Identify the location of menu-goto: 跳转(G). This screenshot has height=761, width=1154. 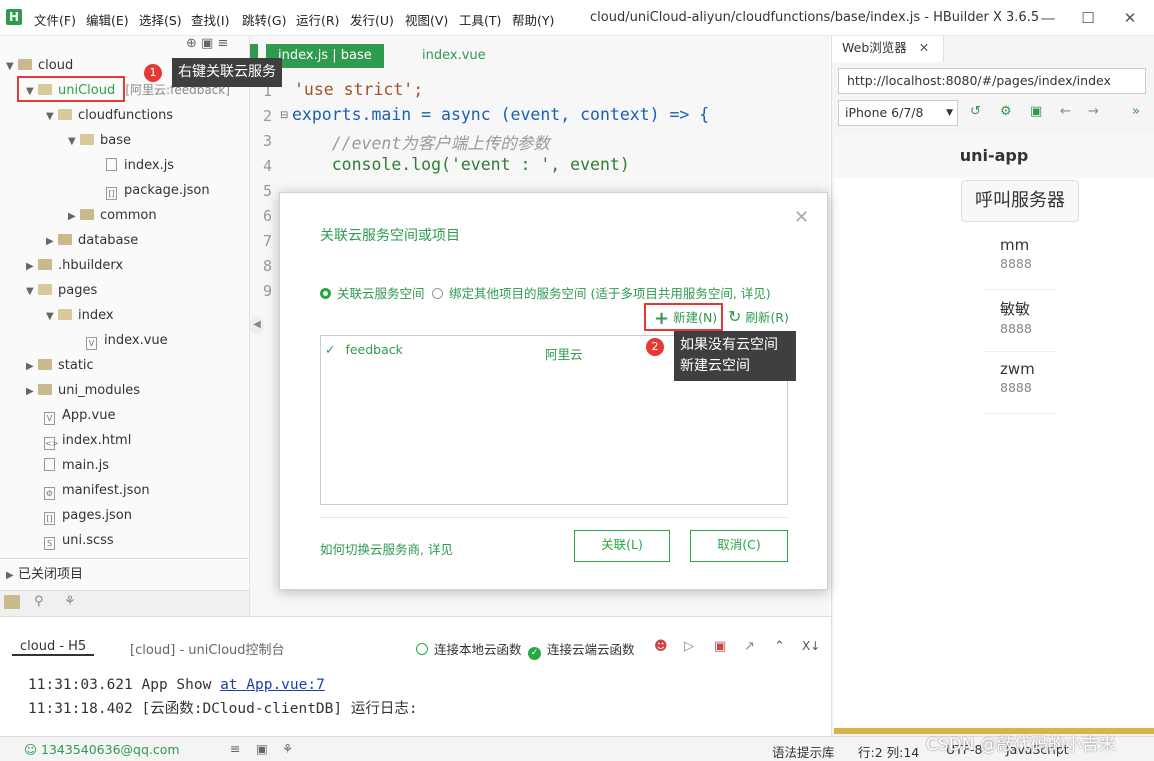
(264, 19).